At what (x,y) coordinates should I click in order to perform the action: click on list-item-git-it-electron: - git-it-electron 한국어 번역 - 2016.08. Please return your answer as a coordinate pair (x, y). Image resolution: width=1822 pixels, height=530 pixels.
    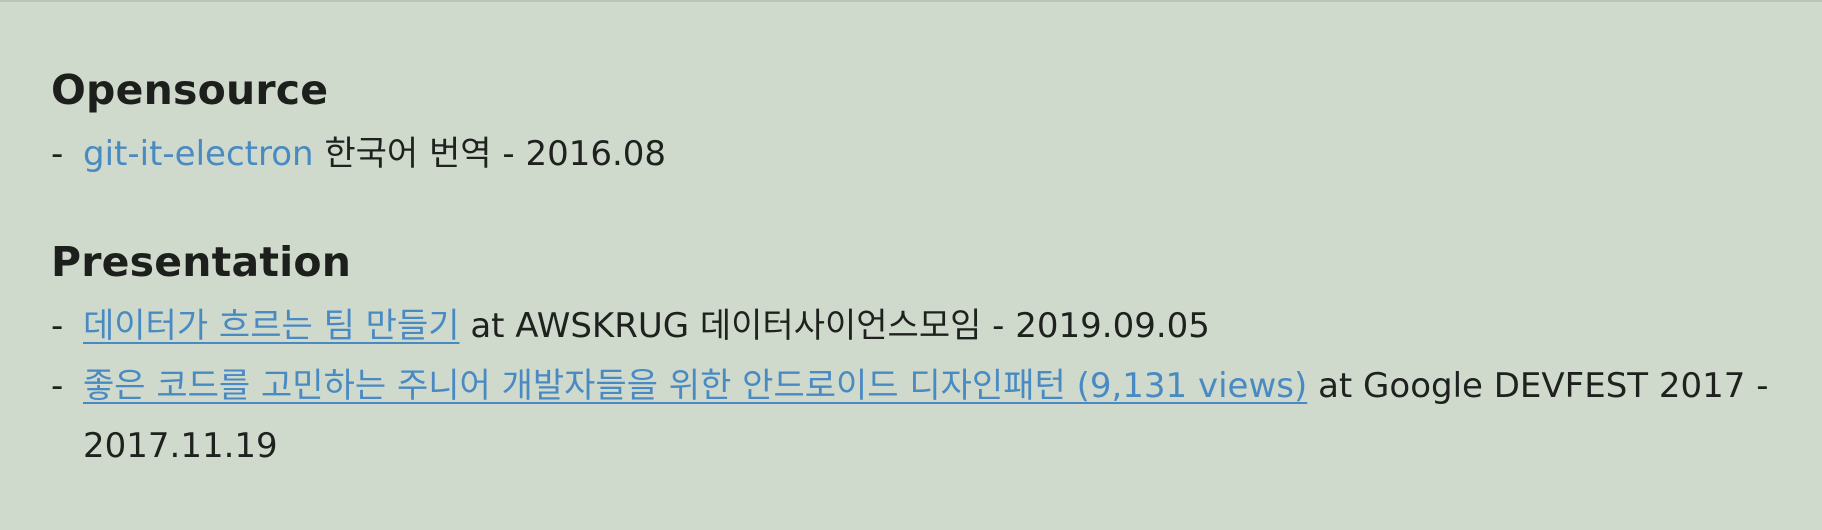
    Looking at the image, I should click on (921, 154).